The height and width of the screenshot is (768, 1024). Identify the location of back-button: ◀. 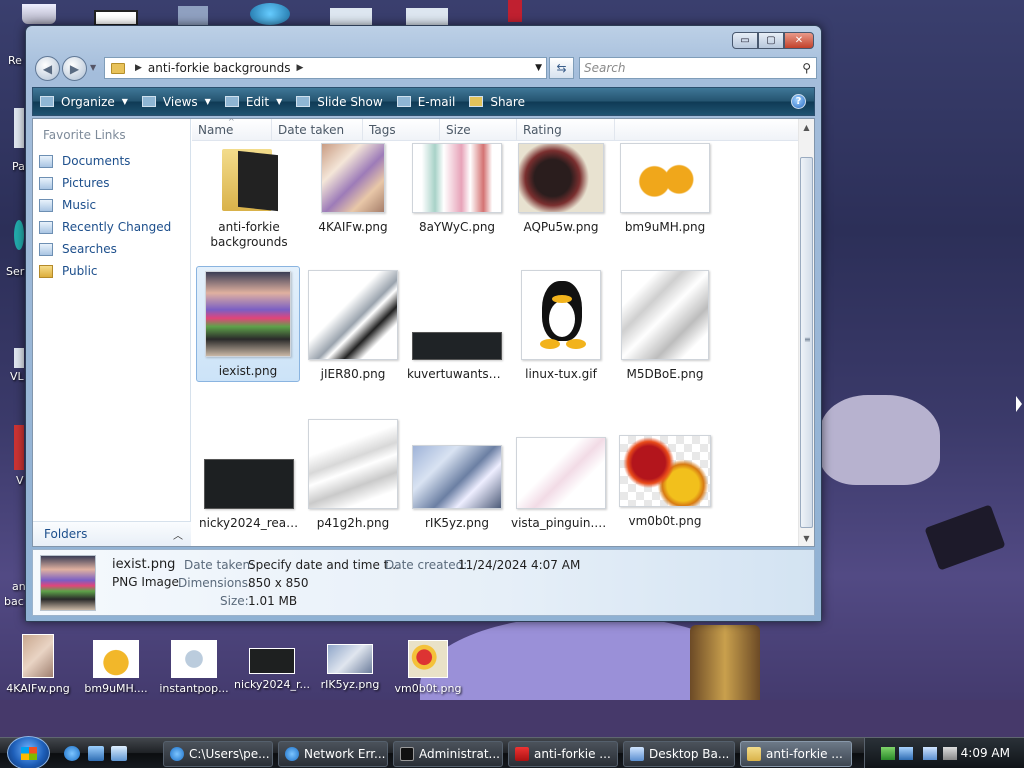
(47, 68).